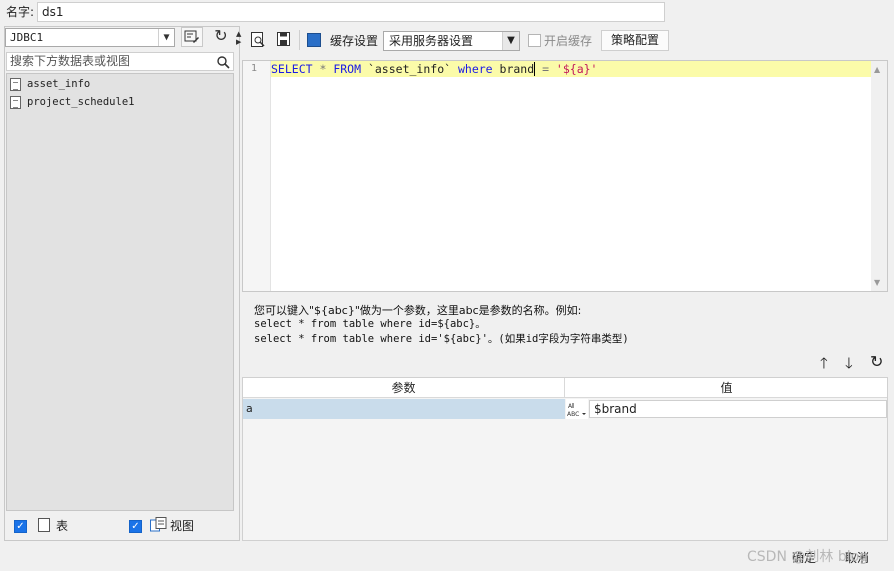 Image resolution: width=894 pixels, height=571 pixels. What do you see at coordinates (70, 61) in the screenshot?
I see `search-placeholder: 搜索下方数据表或视图` at bounding box center [70, 61].